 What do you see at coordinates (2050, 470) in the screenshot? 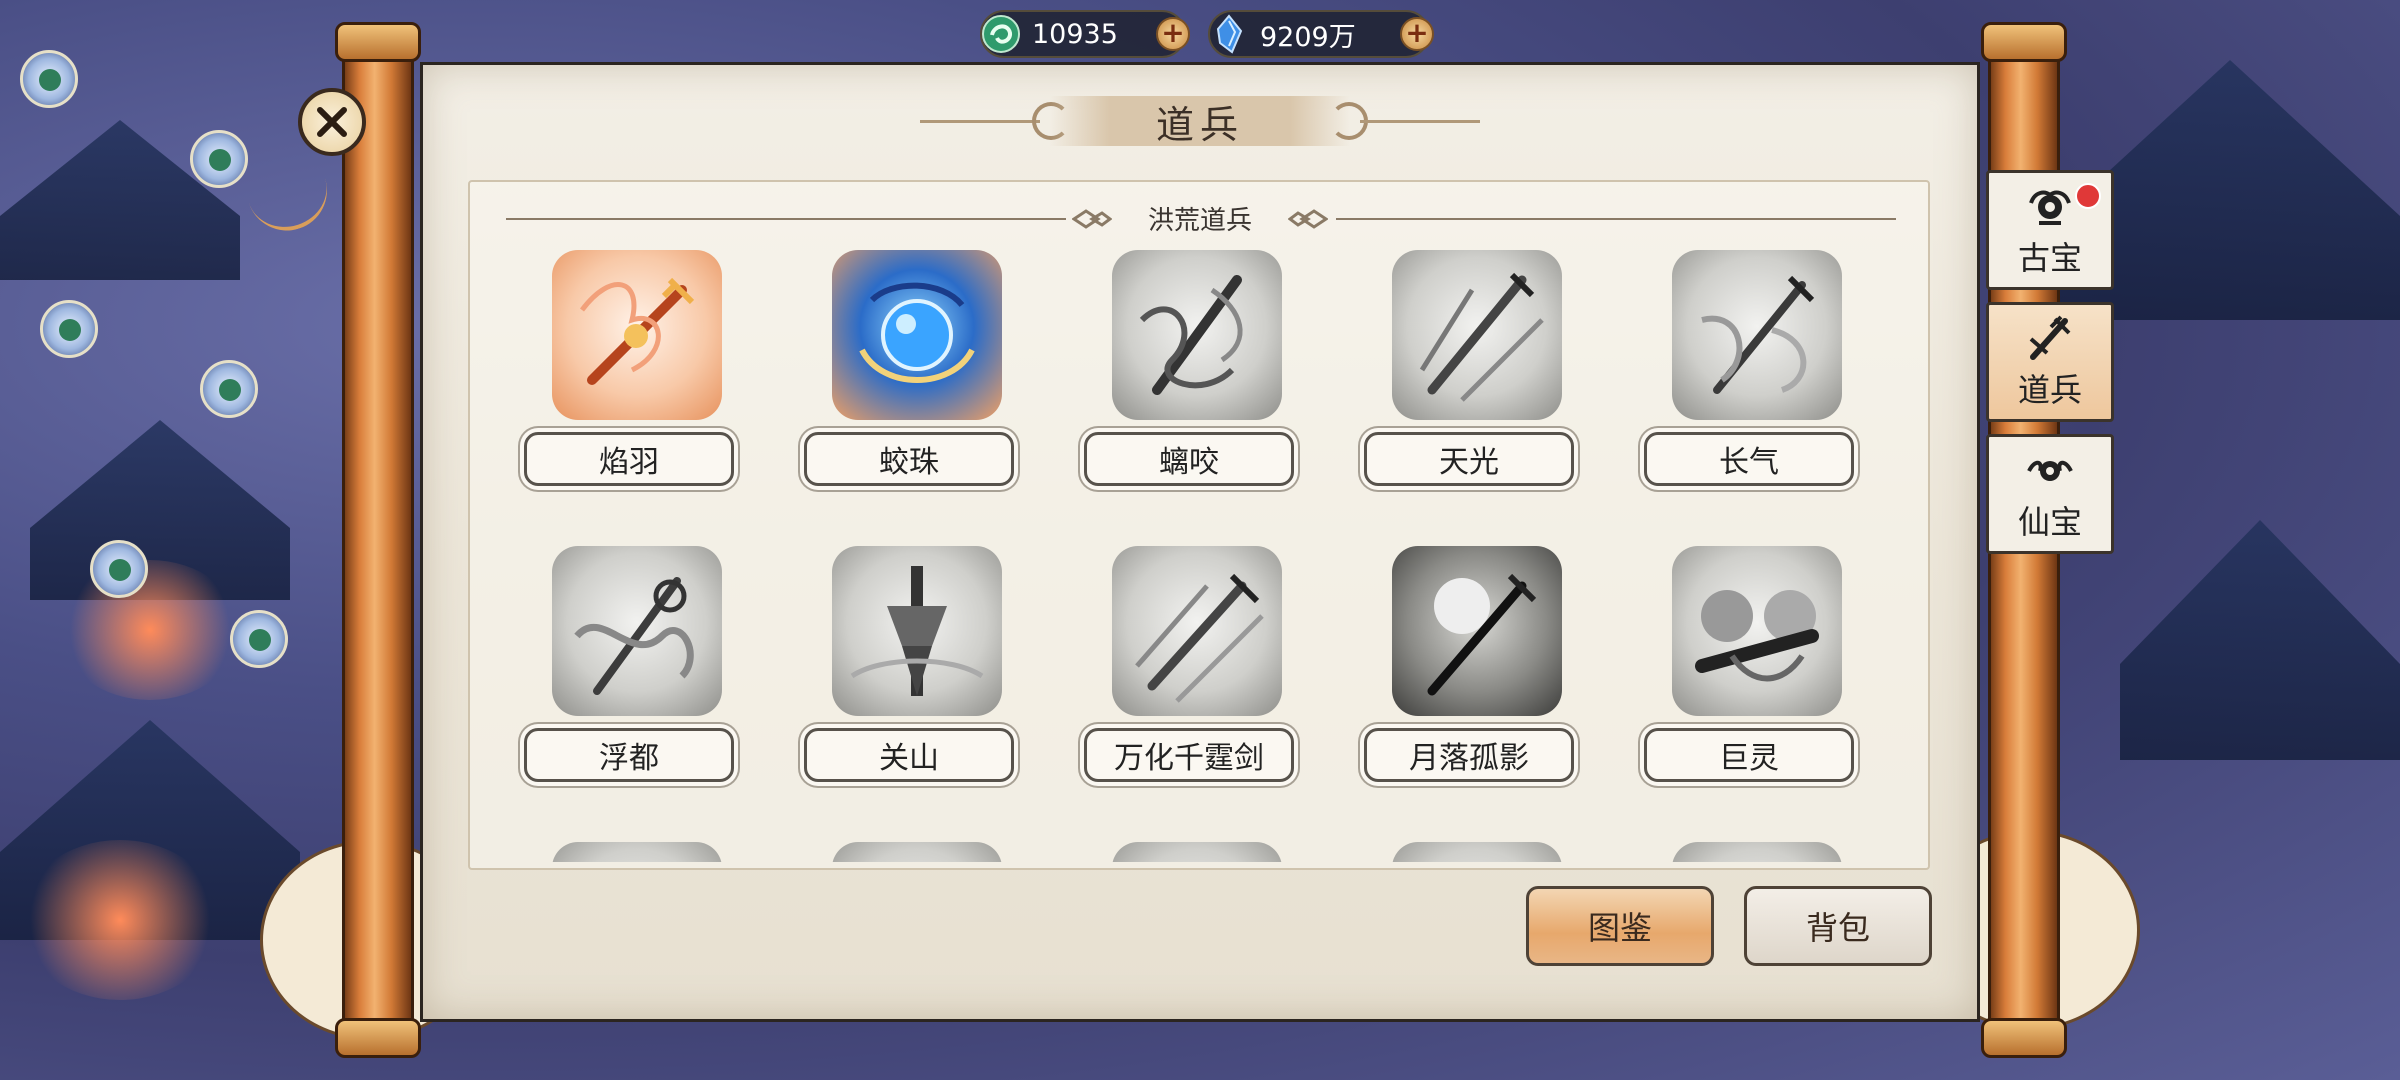
I see `immortal-treasure-icon` at bounding box center [2050, 470].